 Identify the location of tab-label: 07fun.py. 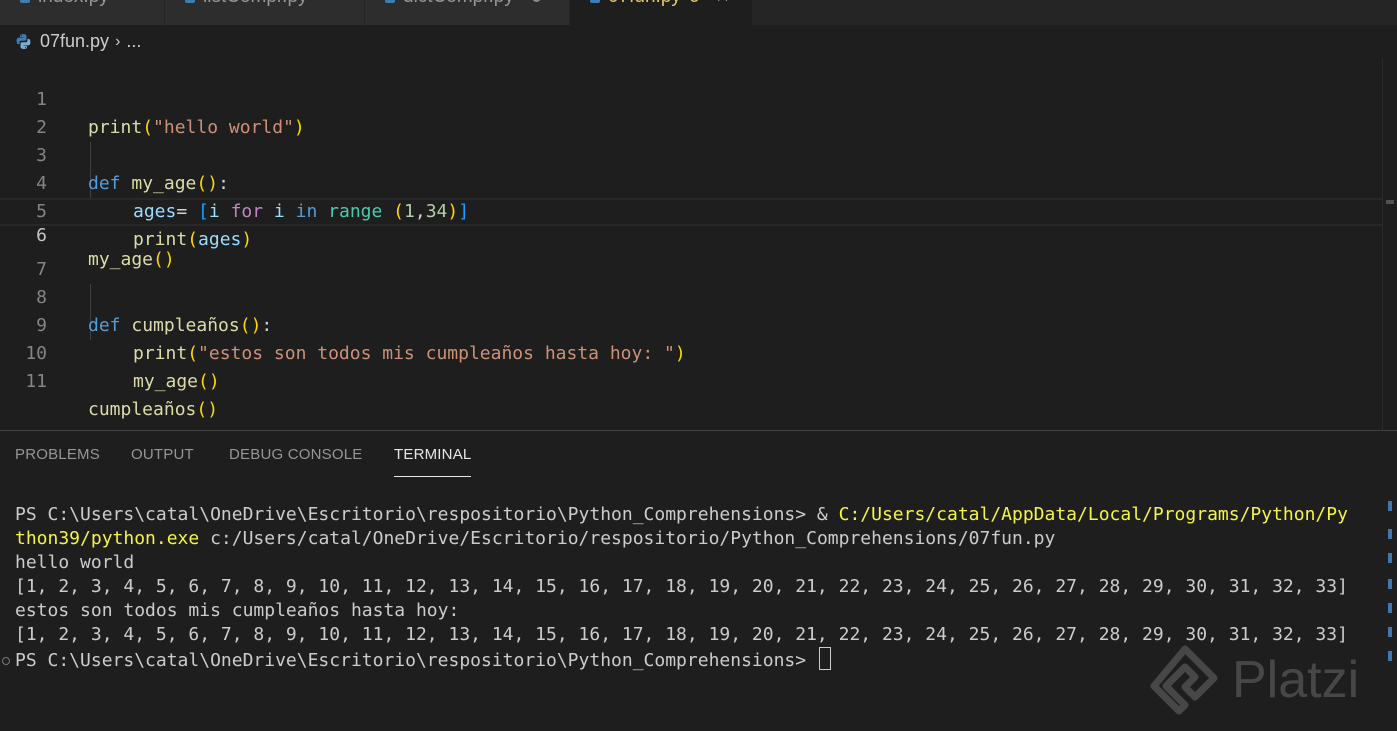
(644, 4).